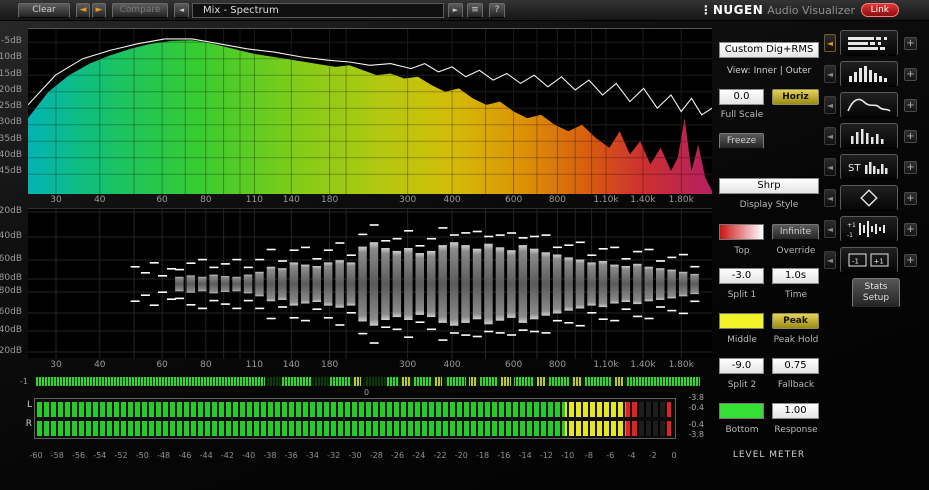 This screenshot has width=929, height=490. I want to click on svg-text: +1, so click(851, 225).